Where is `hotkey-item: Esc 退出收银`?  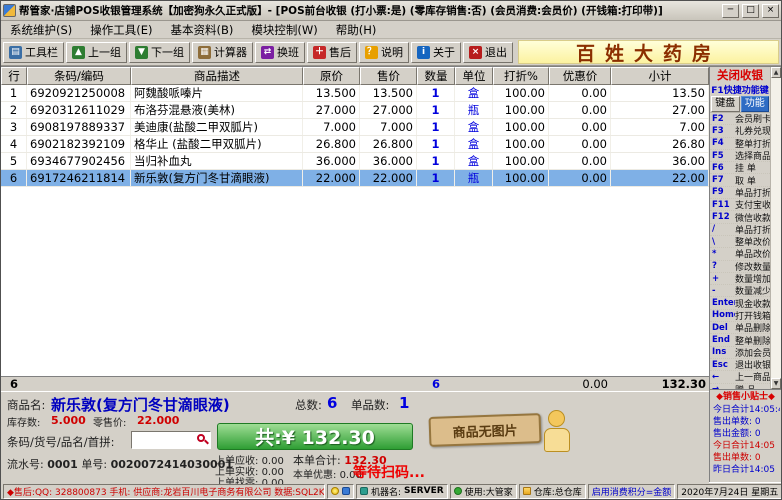
hotkey-item: Esc 退出收银 is located at coordinates (740, 365).